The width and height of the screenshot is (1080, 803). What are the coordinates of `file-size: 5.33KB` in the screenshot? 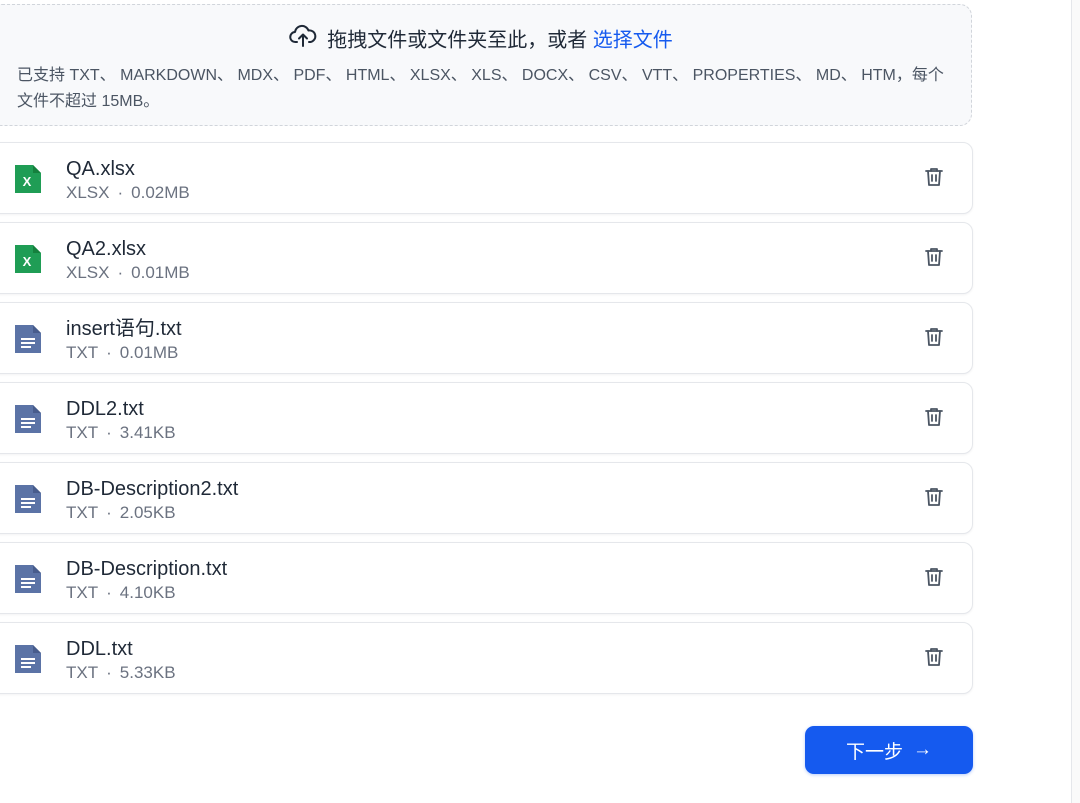 It's located at (147, 672).